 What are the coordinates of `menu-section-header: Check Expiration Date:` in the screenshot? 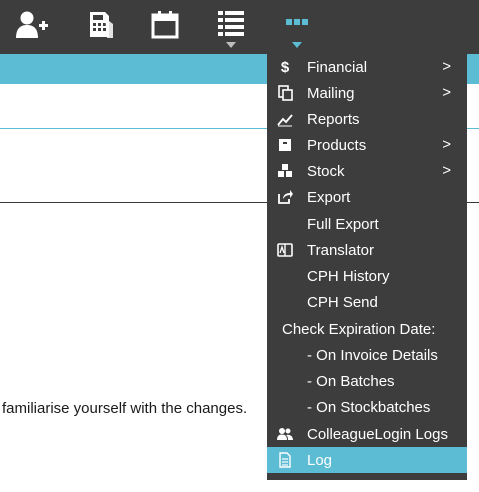 It's located at (367, 329).